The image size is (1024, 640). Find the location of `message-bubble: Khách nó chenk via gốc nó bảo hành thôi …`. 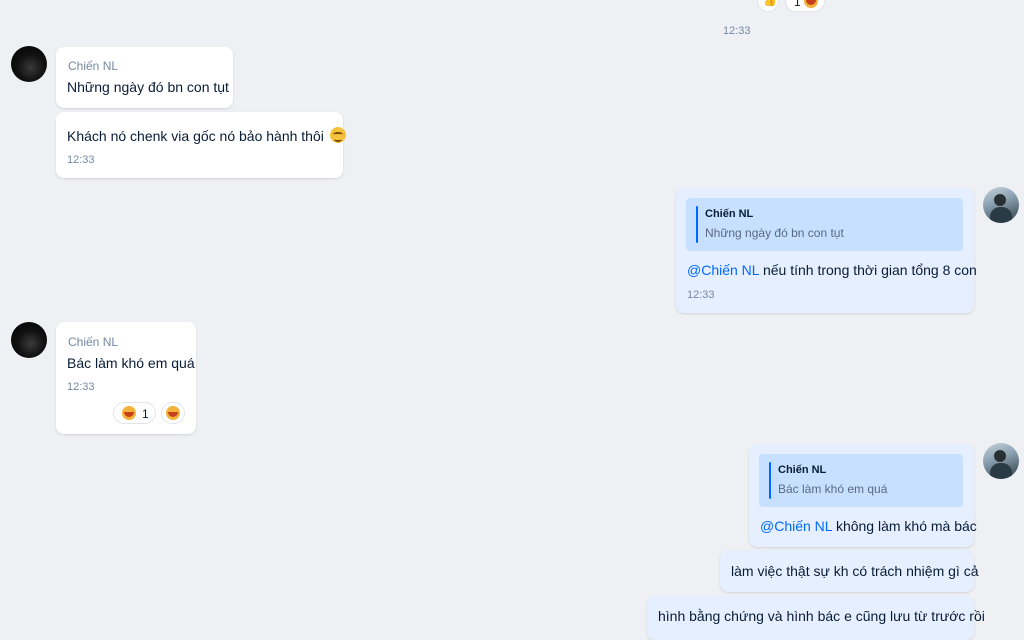

message-bubble: Khách nó chenk via gốc nó bảo hành thôi … is located at coordinates (201, 145).